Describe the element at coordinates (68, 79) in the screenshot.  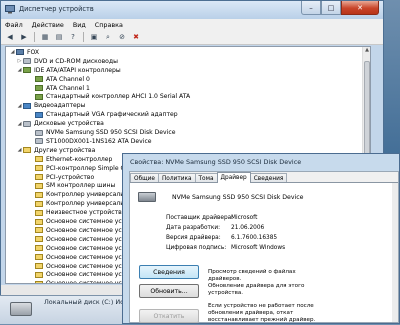
I see `tree-item-label: ATA Channel 0` at that location.